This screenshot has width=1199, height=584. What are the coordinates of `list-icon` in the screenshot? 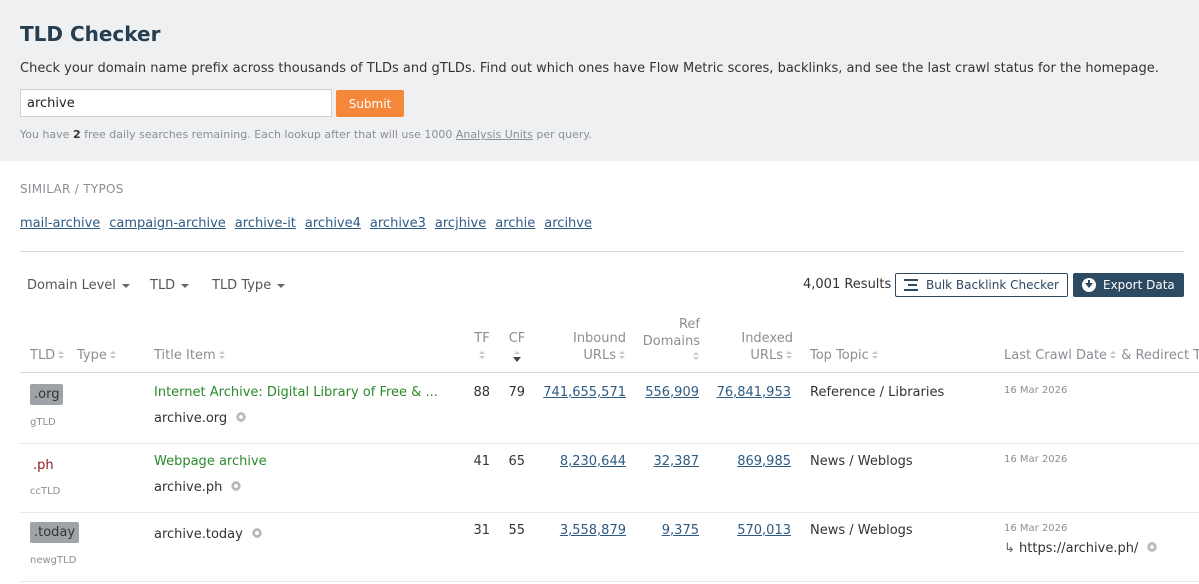 It's located at (911, 285).